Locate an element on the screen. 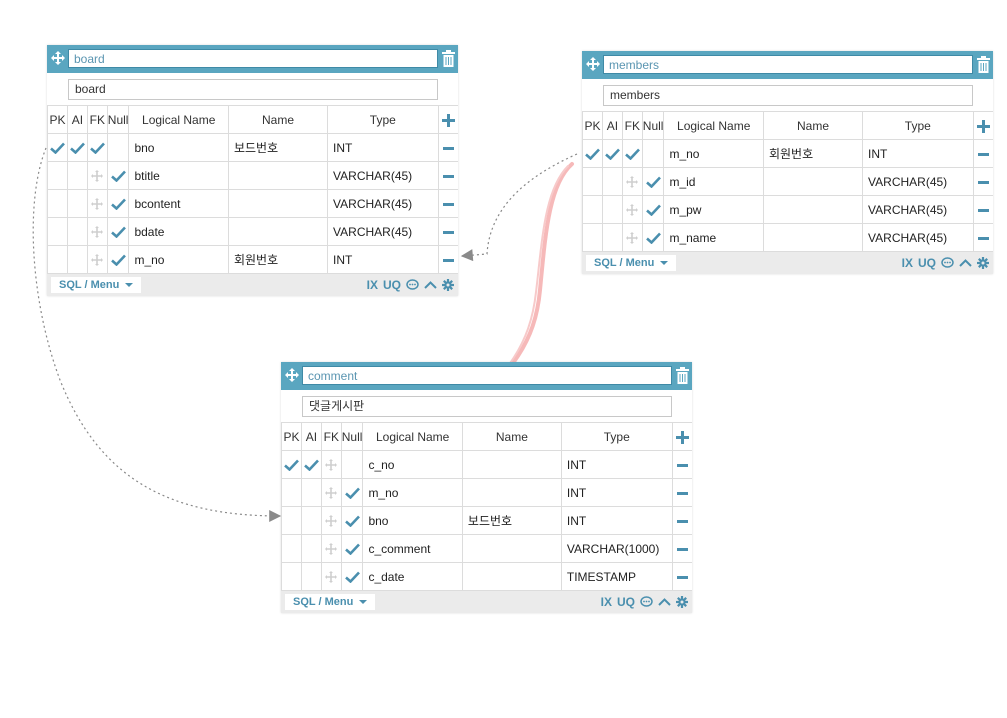 This screenshot has height=718, width=1007. column-row: bdate VARCHAR(45) is located at coordinates (252, 231).